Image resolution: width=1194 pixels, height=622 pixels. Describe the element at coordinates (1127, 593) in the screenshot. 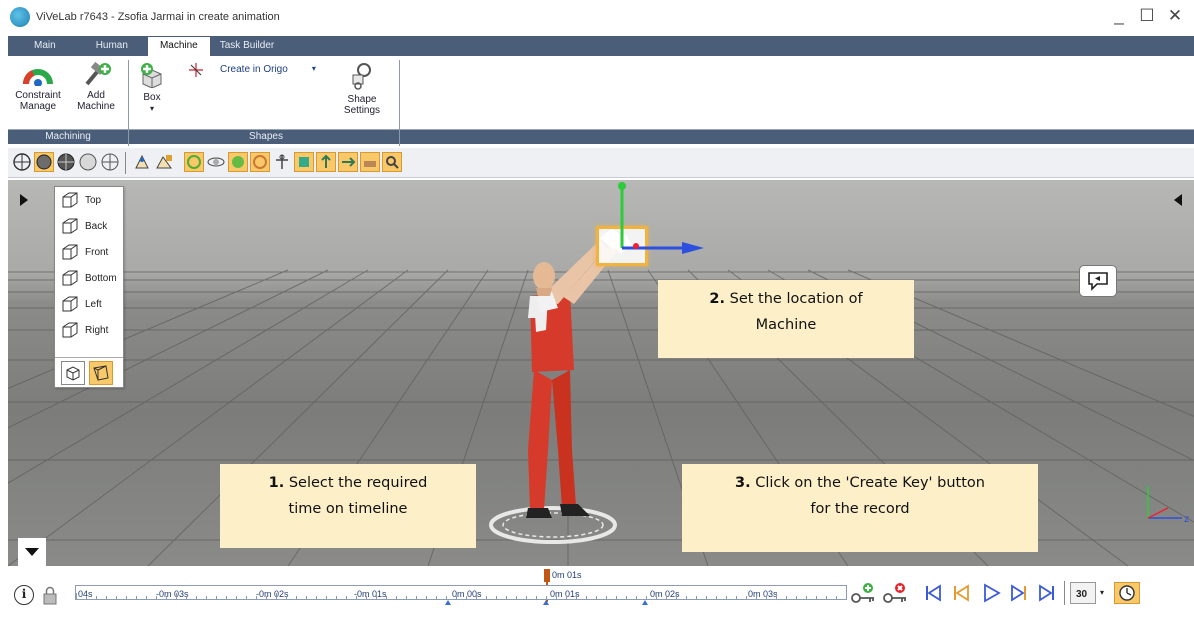

I see `realtime-clock-button` at that location.